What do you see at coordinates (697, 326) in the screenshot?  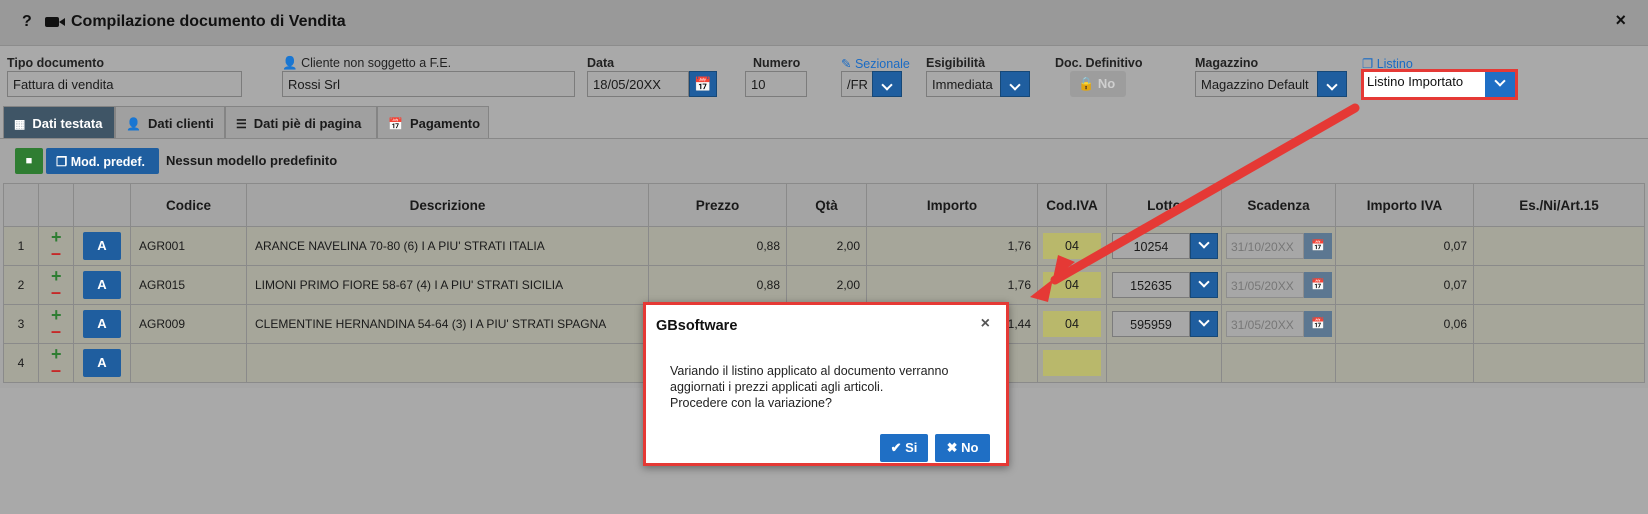 I see `dialog-title: GBsoftware` at bounding box center [697, 326].